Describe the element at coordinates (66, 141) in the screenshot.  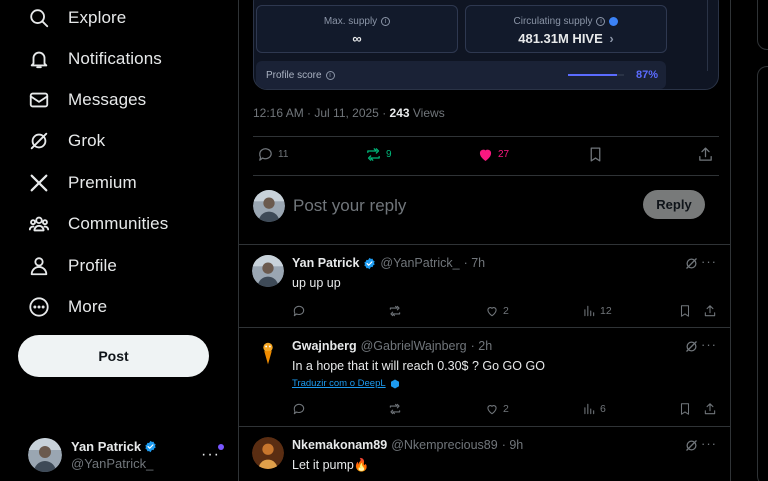
I see `nav-item-grok: Grok` at that location.